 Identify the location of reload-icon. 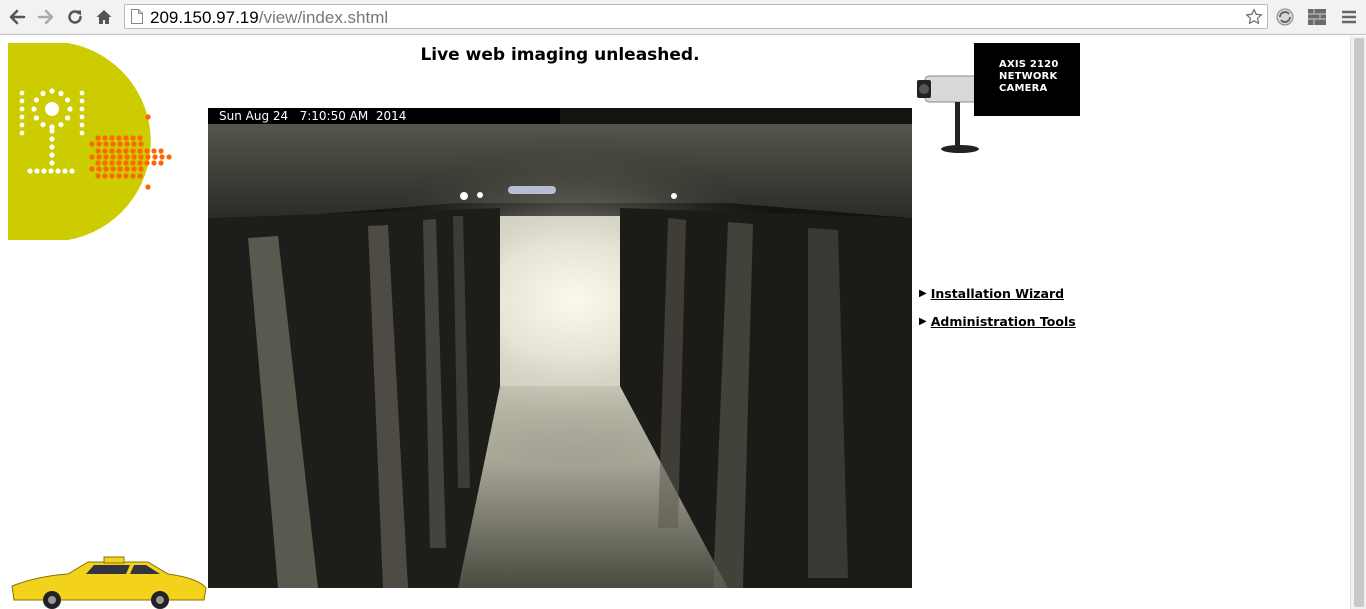
(75, 17).